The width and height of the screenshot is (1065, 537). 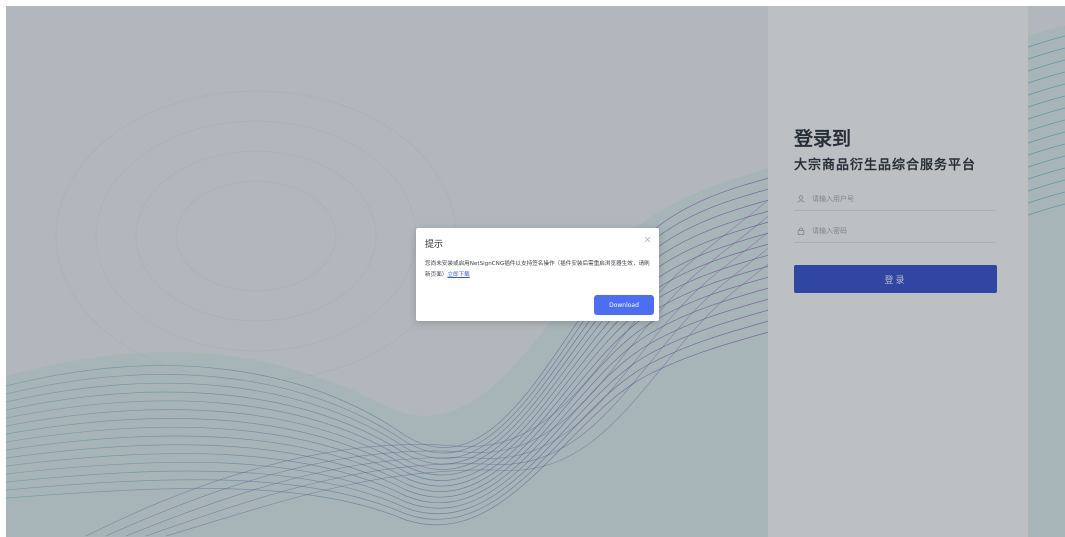 What do you see at coordinates (647, 239) in the screenshot?
I see `close-icon` at bounding box center [647, 239].